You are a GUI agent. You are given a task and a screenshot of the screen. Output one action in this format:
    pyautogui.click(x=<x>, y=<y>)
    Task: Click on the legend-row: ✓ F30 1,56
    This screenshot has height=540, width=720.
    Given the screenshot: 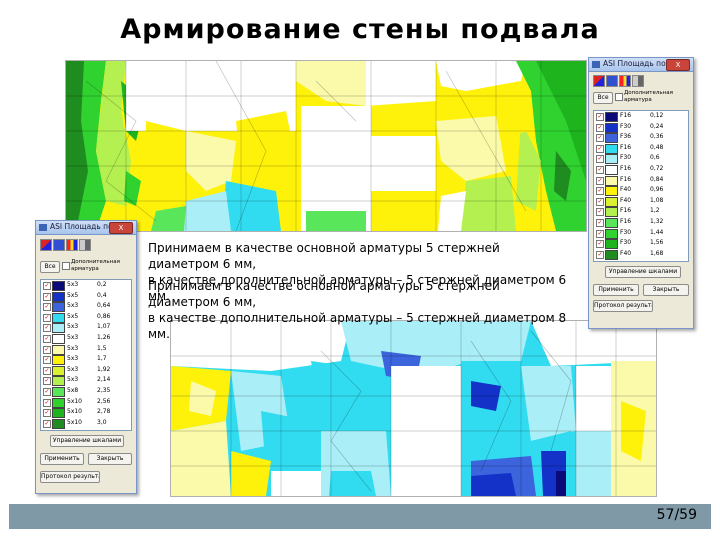 What is the action you would take?
    pyautogui.click(x=641, y=244)
    